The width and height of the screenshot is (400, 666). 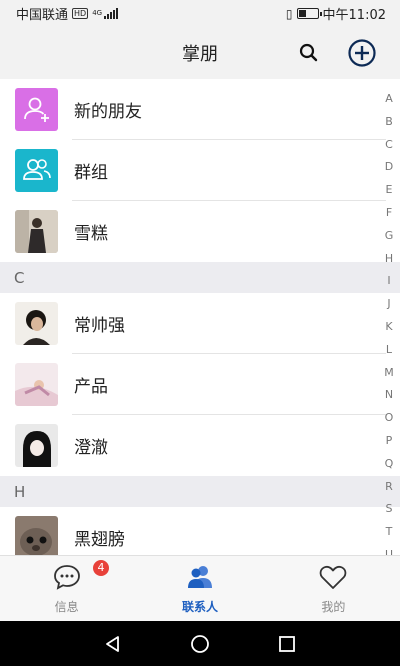 What do you see at coordinates (389, 395) in the screenshot?
I see `index-letter: N` at bounding box center [389, 395].